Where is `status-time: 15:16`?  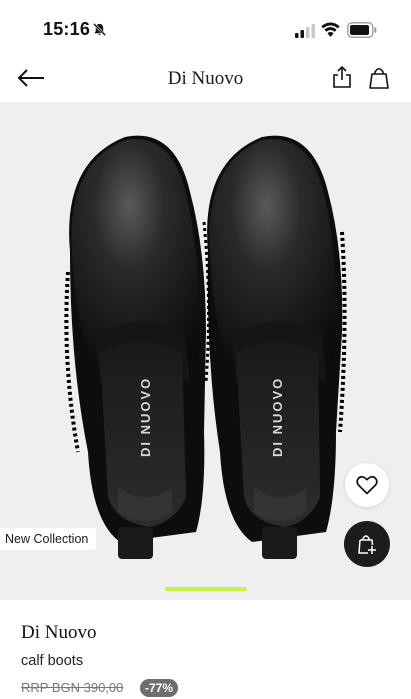
status-time: 15:16 is located at coordinates (67, 29).